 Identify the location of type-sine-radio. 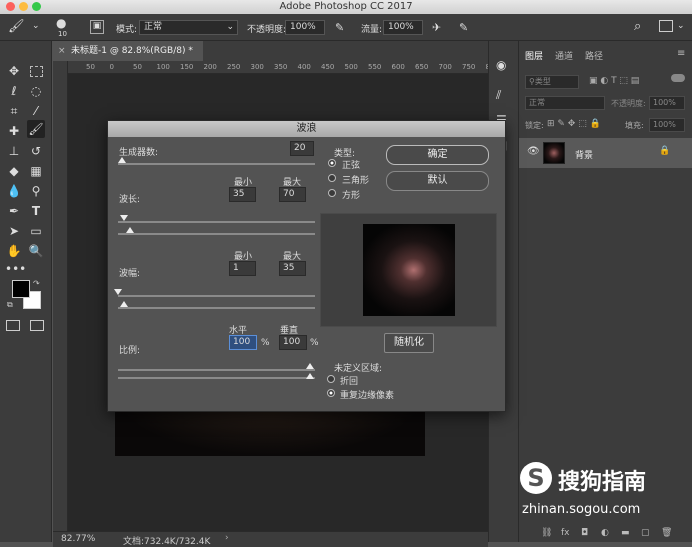
(332, 163).